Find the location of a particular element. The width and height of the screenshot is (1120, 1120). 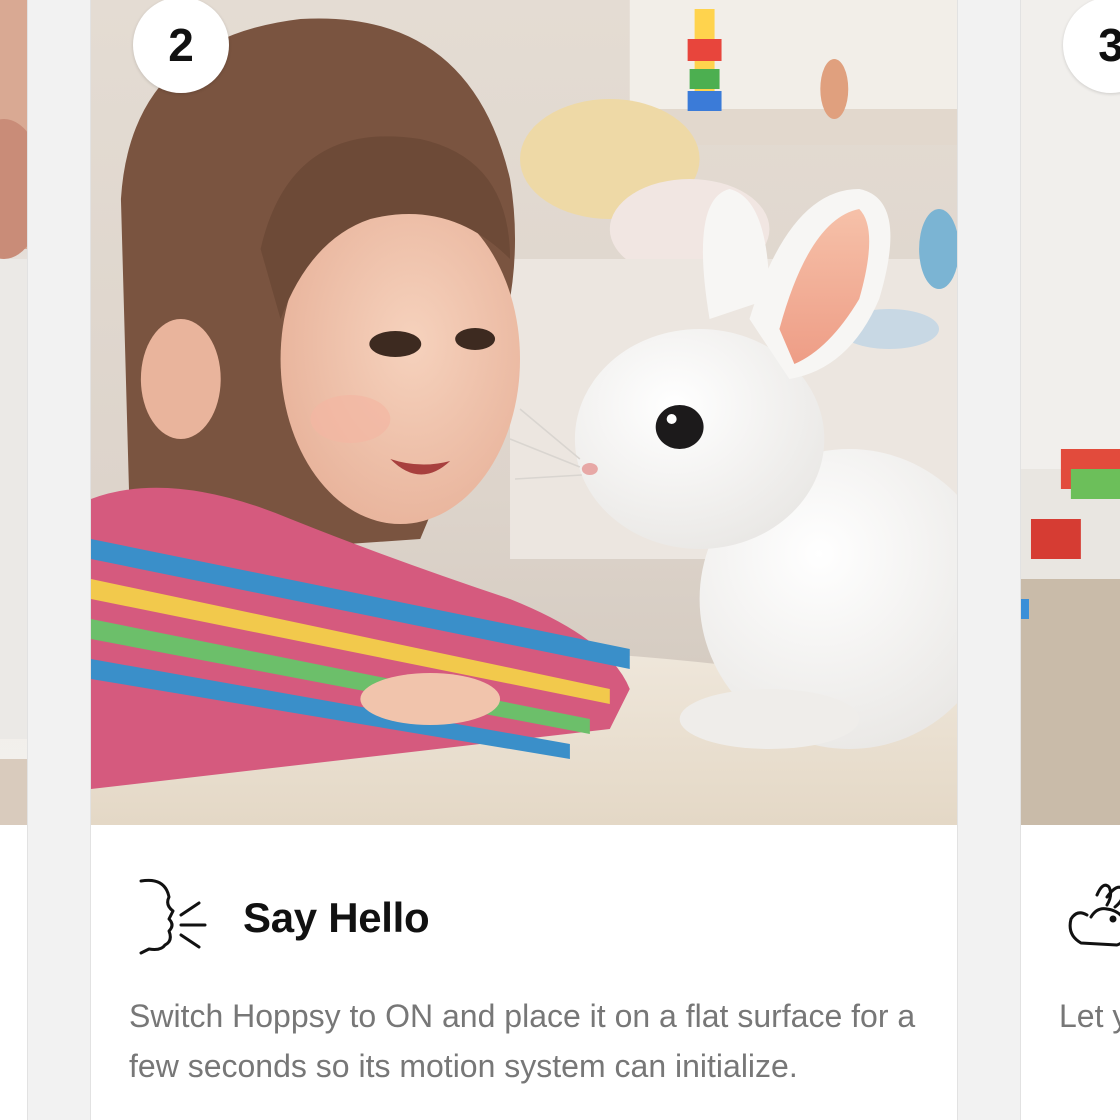

speaking-head-icon is located at coordinates (173, 916).